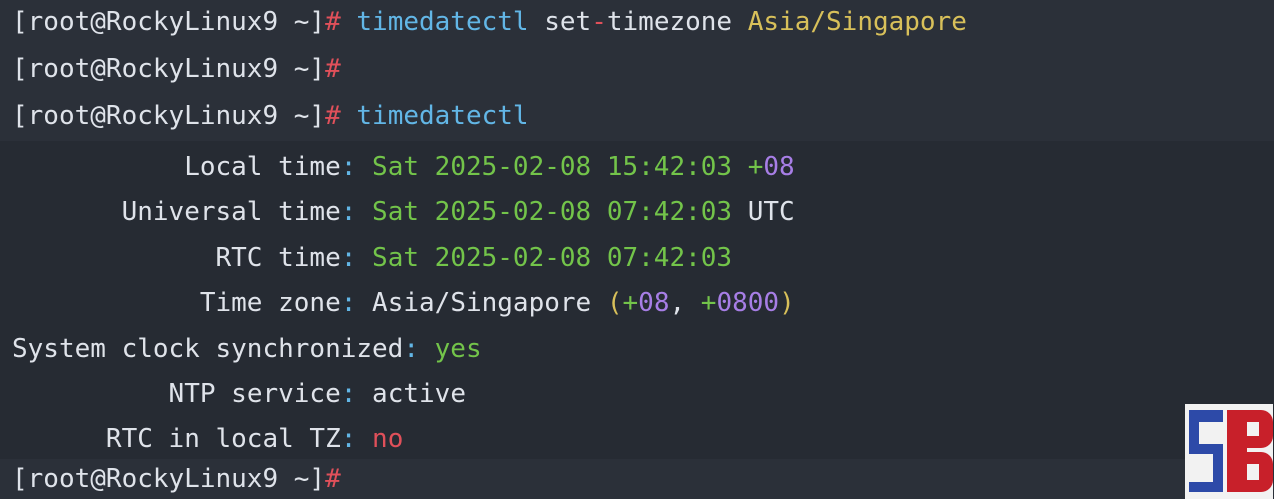 This screenshot has width=1274, height=499. I want to click on output-ntp-service: NTP service: active, so click(239, 394).